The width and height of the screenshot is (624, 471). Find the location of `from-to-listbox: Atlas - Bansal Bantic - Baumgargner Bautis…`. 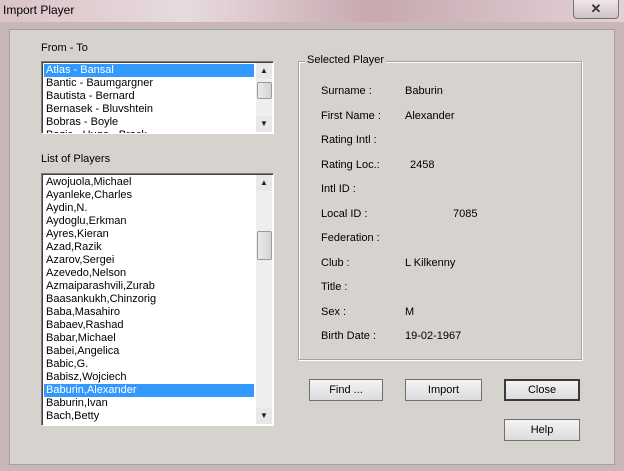

from-to-listbox: Atlas - Bansal Bantic - Baumgargner Bautis… is located at coordinates (157, 97).